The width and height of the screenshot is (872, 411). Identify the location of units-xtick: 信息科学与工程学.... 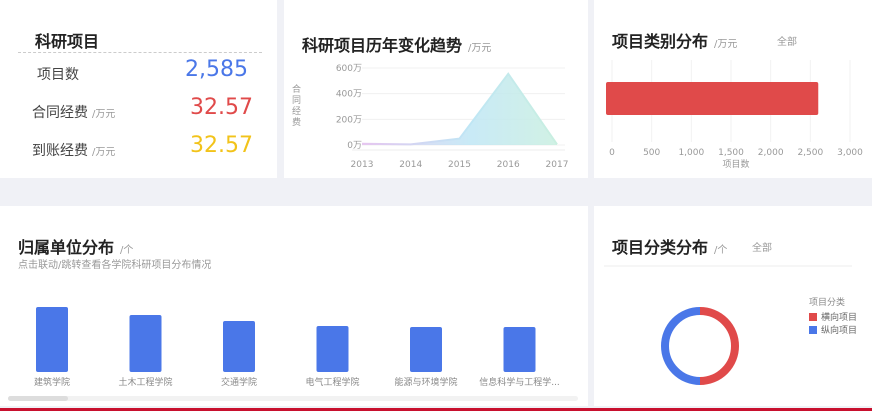
(519, 382).